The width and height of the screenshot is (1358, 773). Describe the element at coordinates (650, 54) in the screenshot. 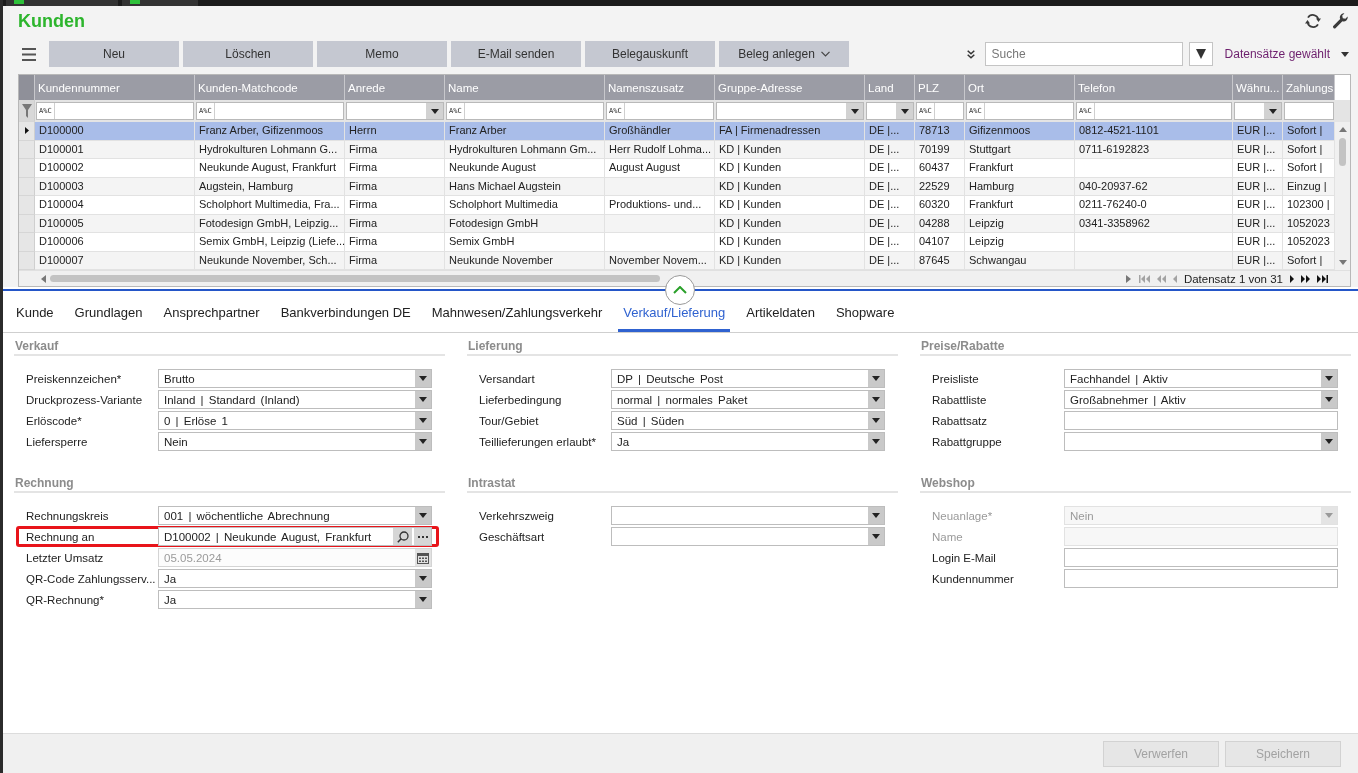

I see `toolbar-button: Belegauskunft` at that location.